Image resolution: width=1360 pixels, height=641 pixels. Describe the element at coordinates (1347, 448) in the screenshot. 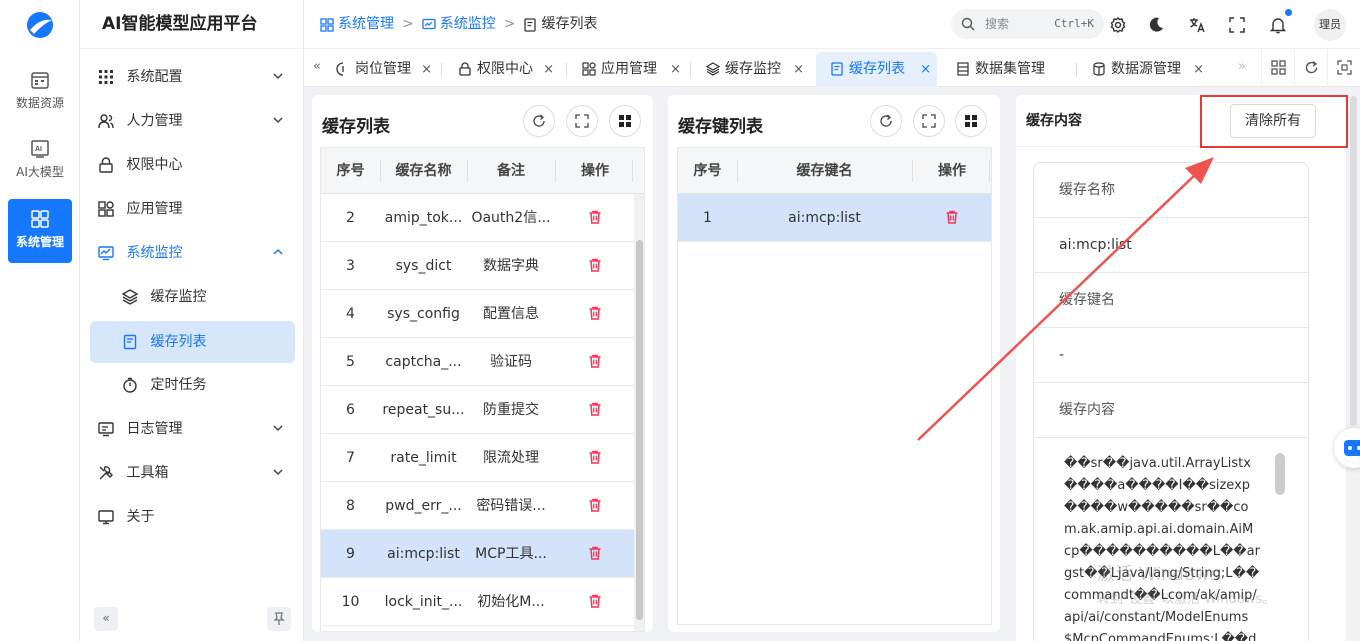

I see `assistant-float-button` at that location.